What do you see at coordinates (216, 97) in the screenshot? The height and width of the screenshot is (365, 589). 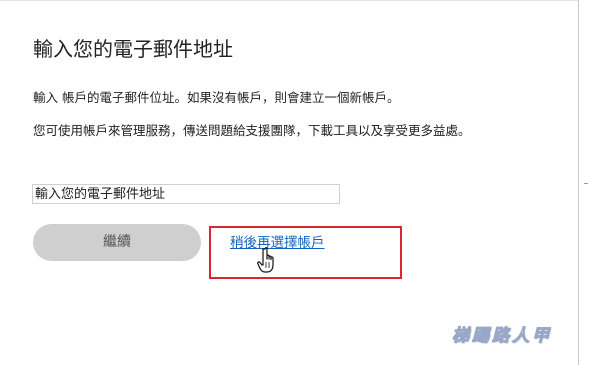 I see `dialog-description-1: 輸入 帳戶的電子郵件位址。如果沒有帳戶，則會建立一個新帳戶。` at bounding box center [216, 97].